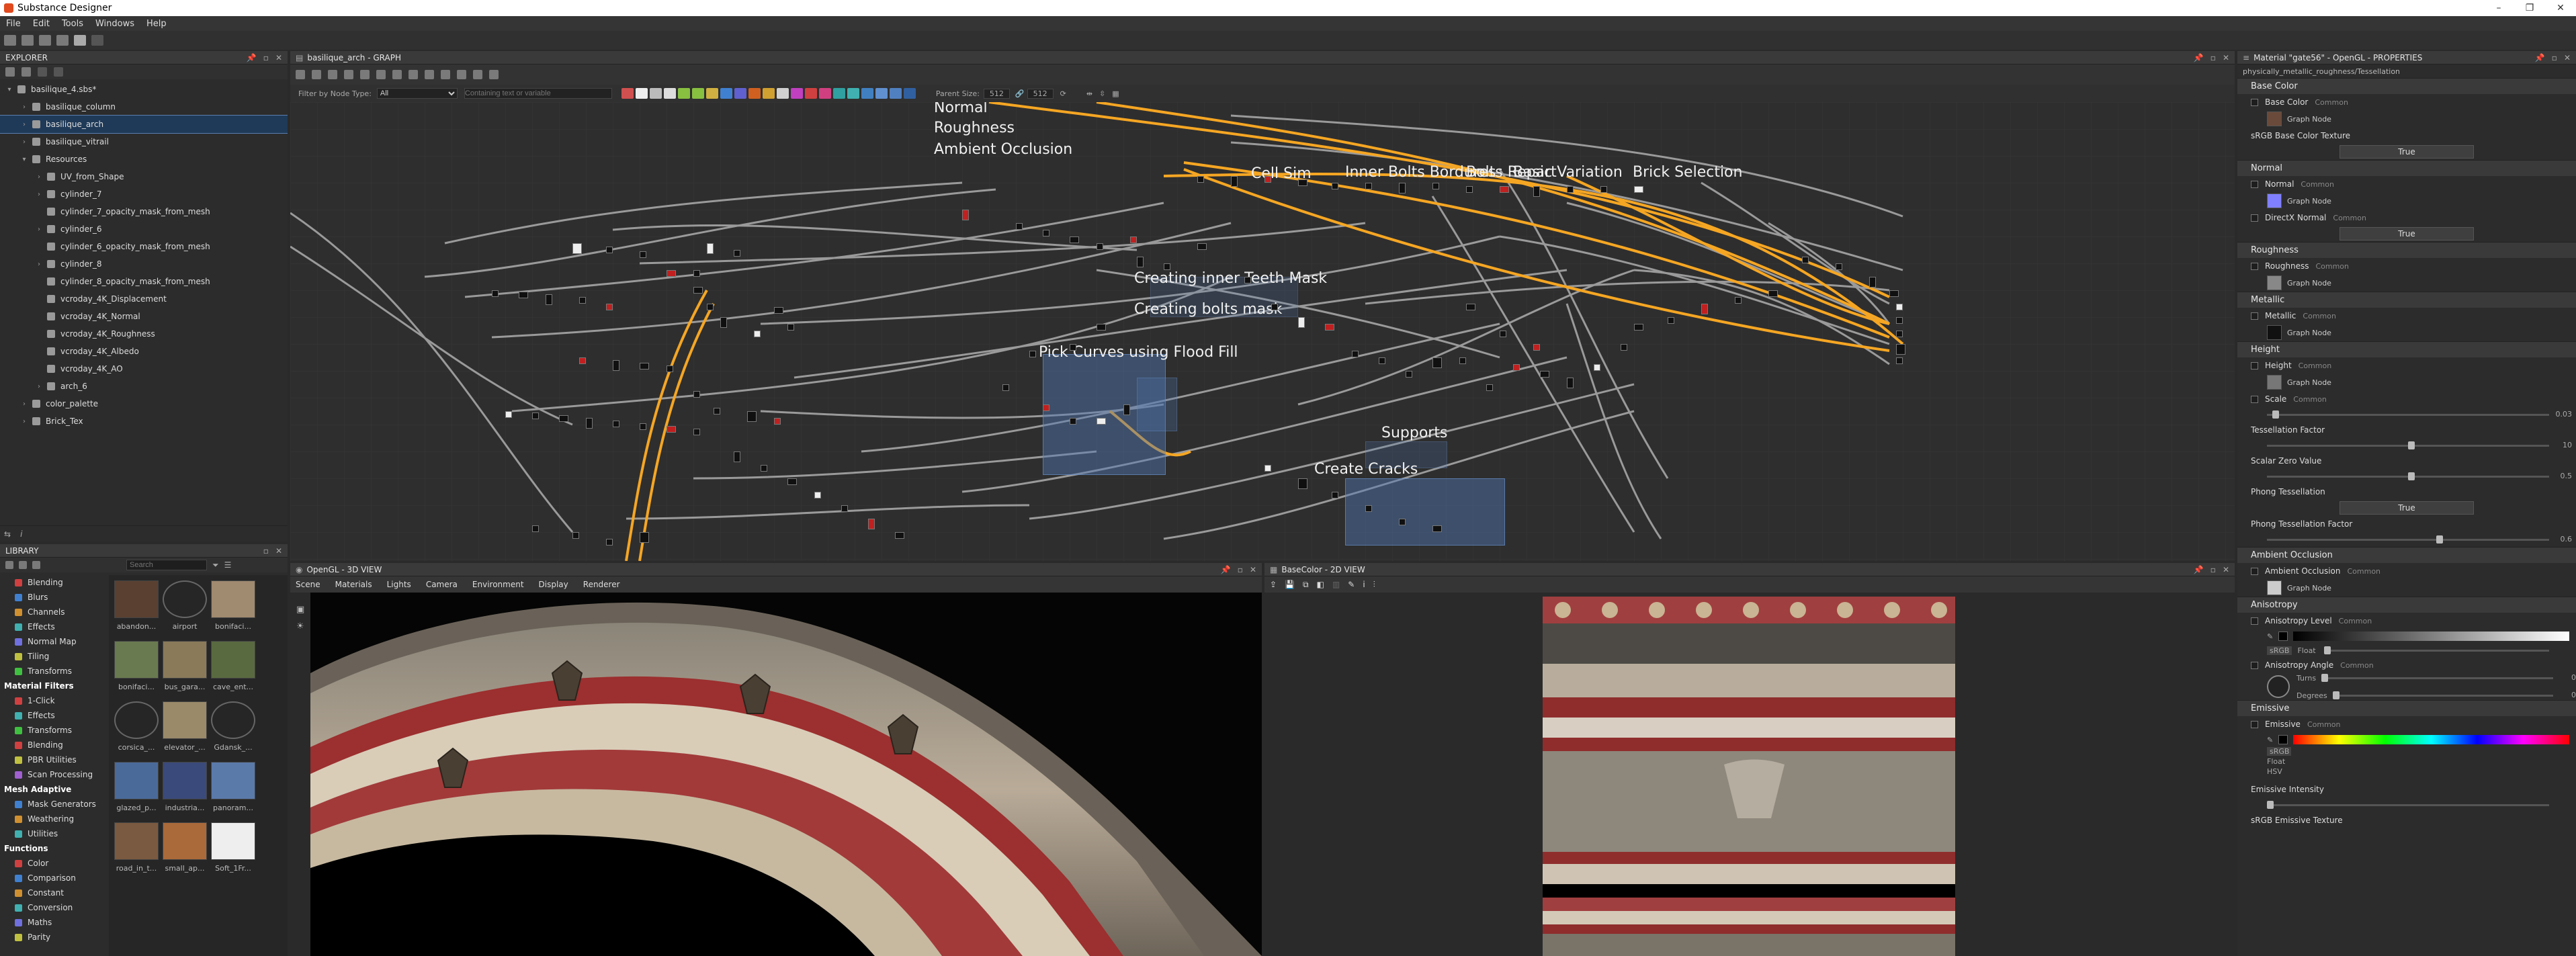 The width and height of the screenshot is (2576, 956). What do you see at coordinates (399, 584) in the screenshot?
I see `view3d-menu-lights: Lights` at bounding box center [399, 584].